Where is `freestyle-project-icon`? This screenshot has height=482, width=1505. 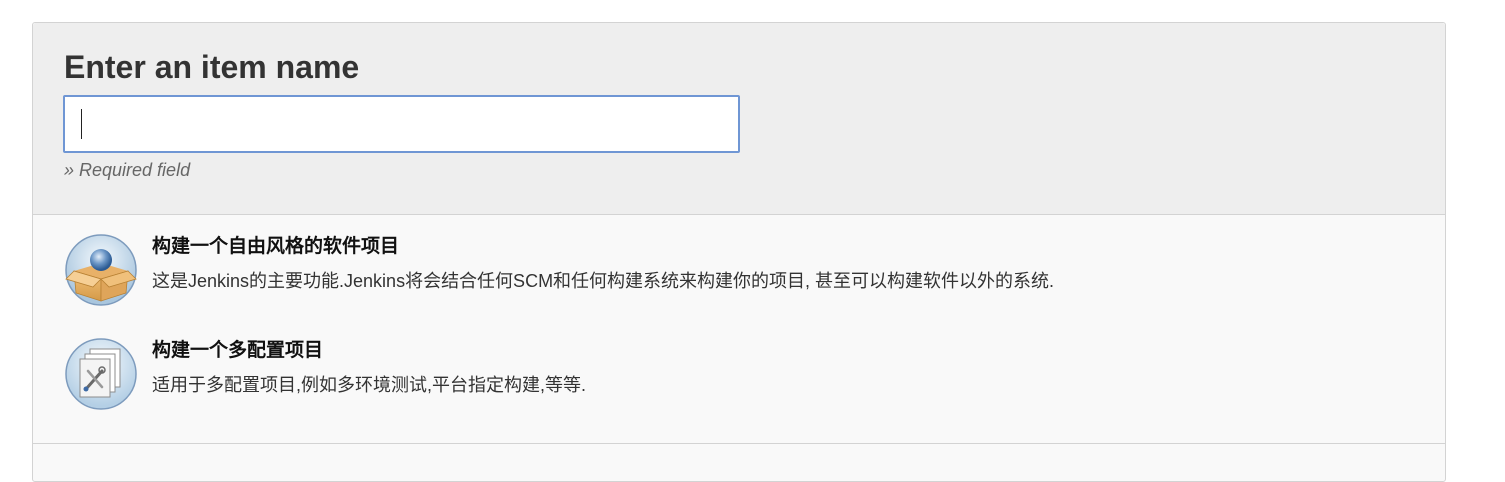 freestyle-project-icon is located at coordinates (101, 270).